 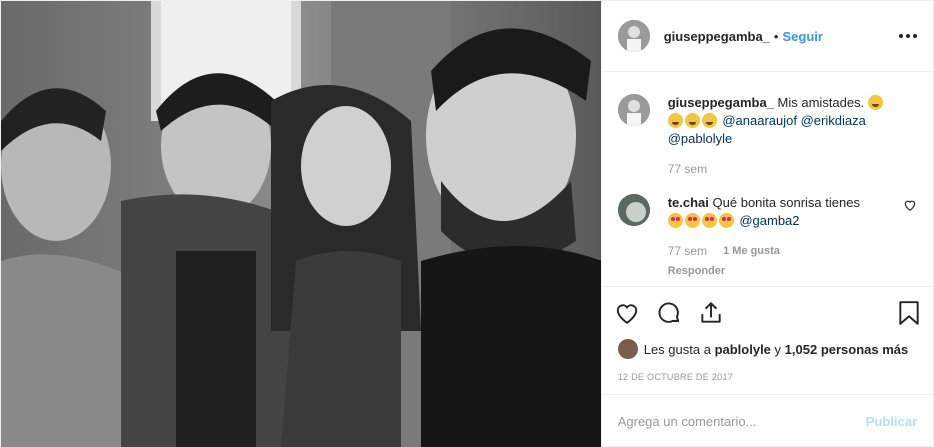 What do you see at coordinates (721, 102) in the screenshot?
I see `caption-username: giuseppegamba_` at bounding box center [721, 102].